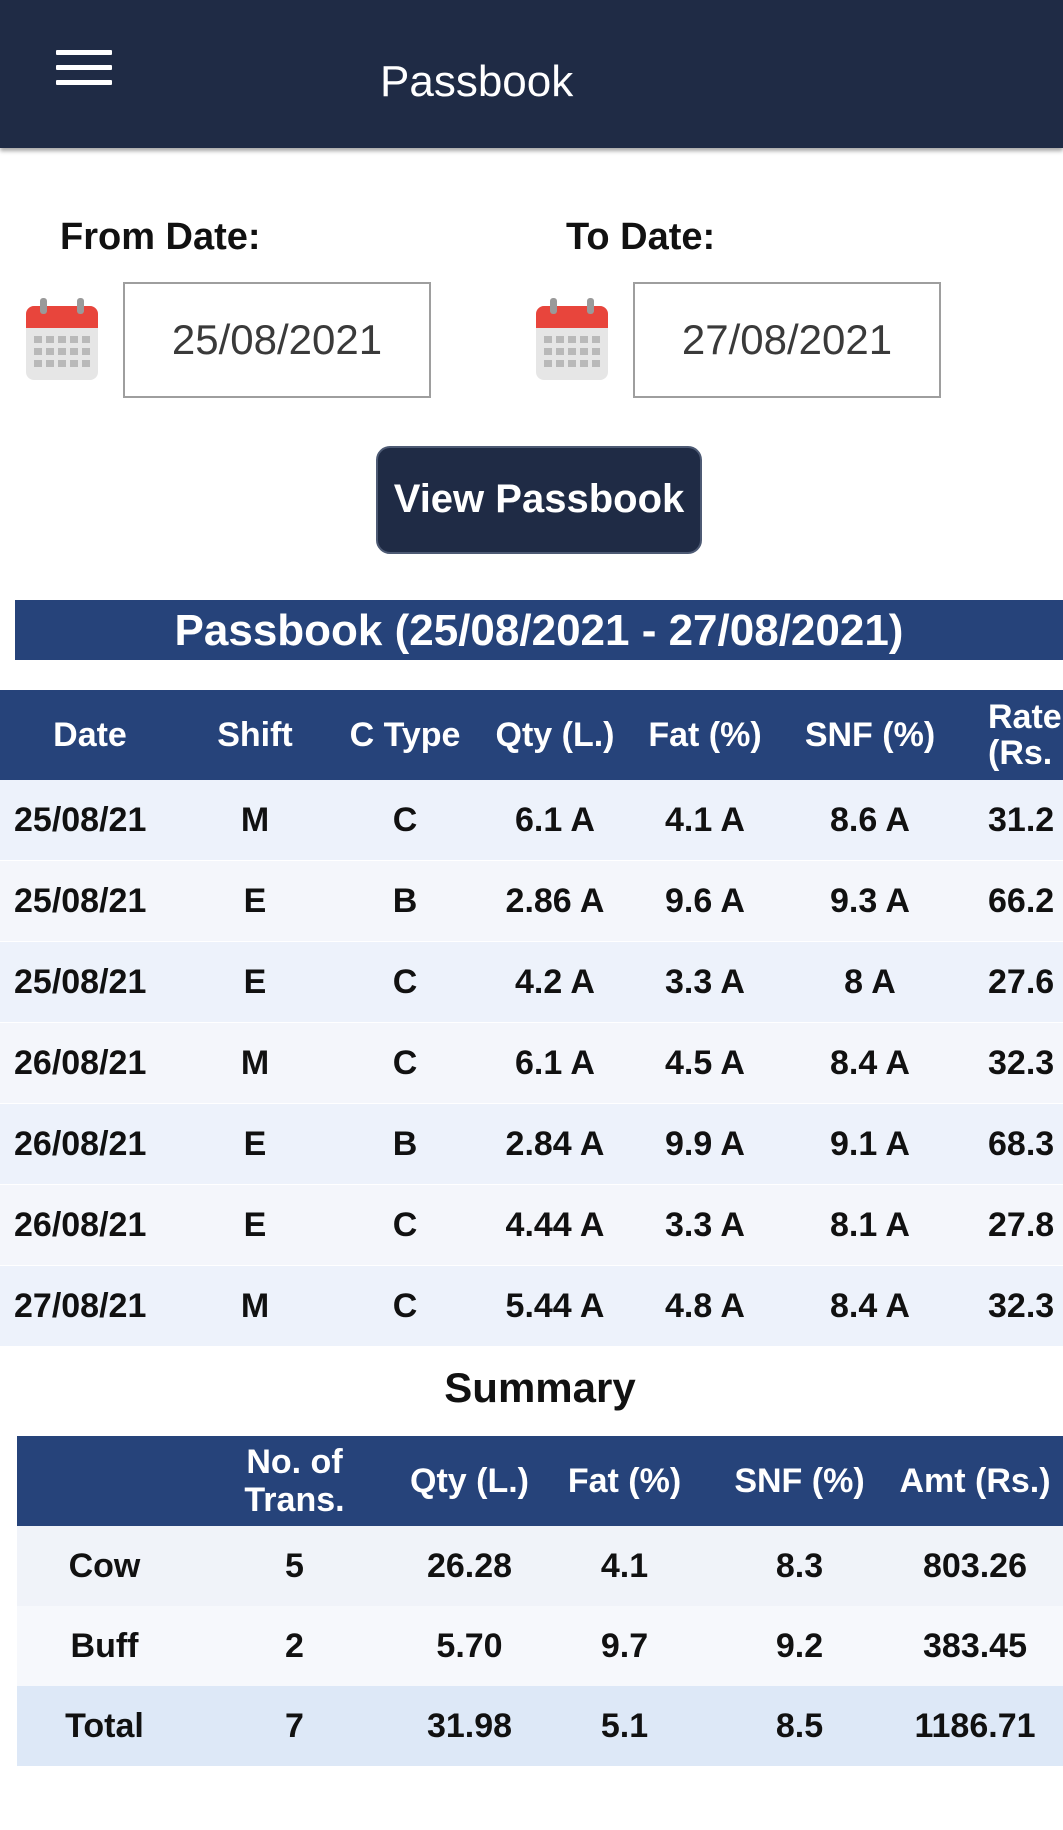 The height and width of the screenshot is (1830, 1063). Describe the element at coordinates (84, 68) in the screenshot. I see `hamburger-menu-icon` at that location.